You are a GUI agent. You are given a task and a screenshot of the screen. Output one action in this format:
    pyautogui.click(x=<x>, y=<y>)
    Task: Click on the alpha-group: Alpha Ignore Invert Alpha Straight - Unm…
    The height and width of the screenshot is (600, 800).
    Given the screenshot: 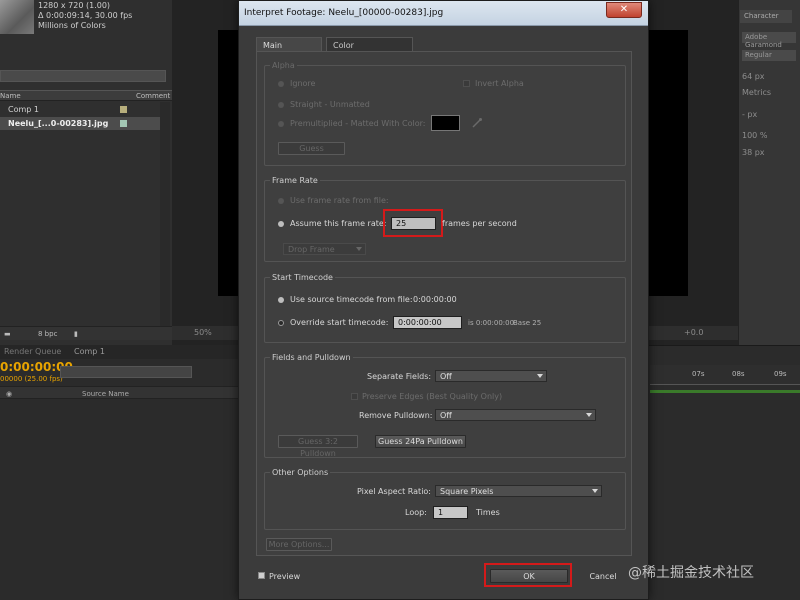 What is the action you would take?
    pyautogui.click(x=445, y=113)
    